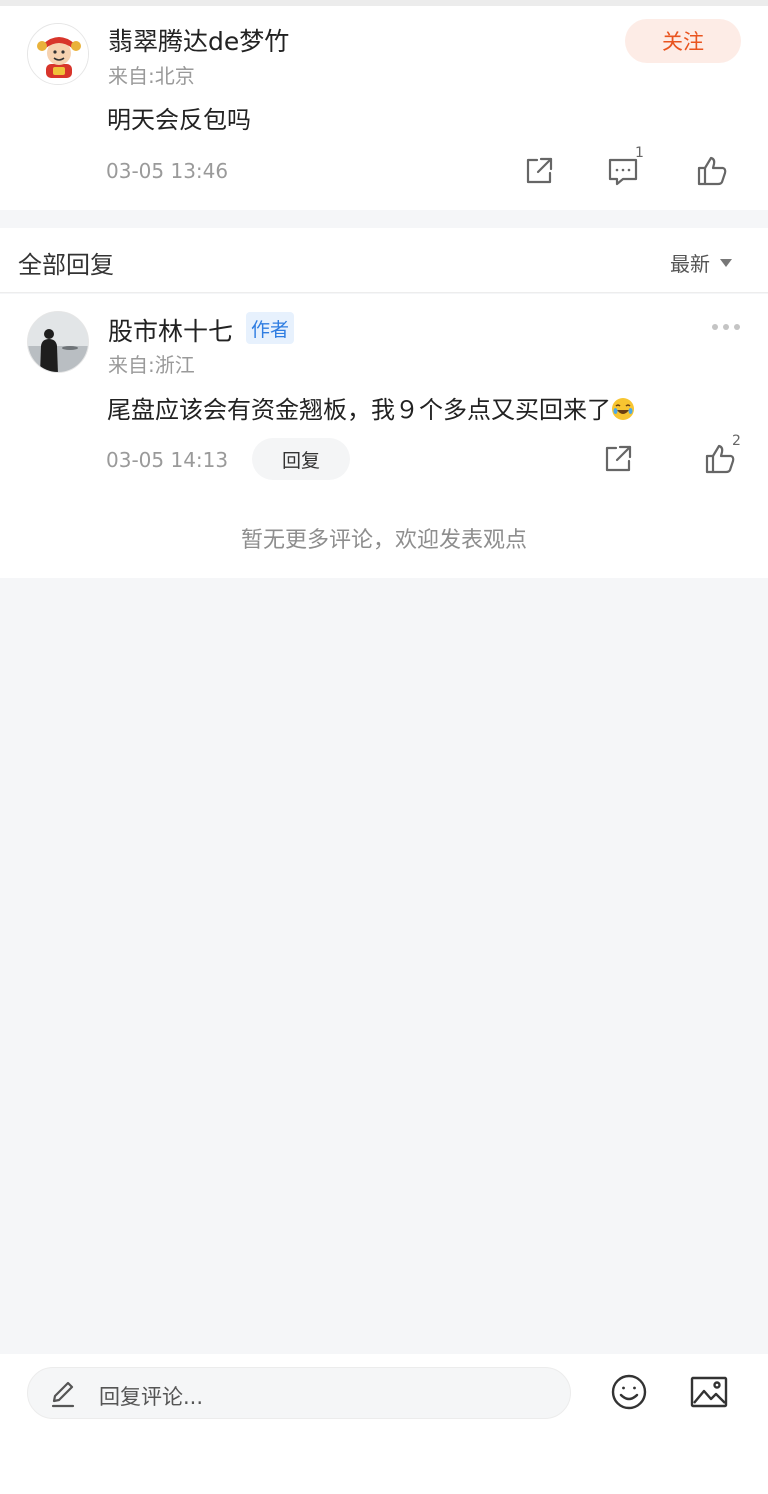  Describe the element at coordinates (359, 410) in the screenshot. I see `reply-content-text: 尾盘应该会有资金翘板，我９个多点又买回来了` at that location.